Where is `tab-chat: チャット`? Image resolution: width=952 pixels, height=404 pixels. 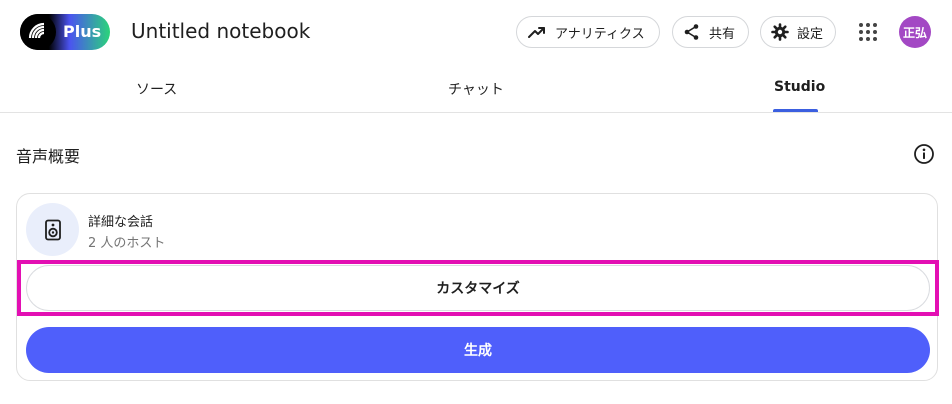 tab-chat: チャット is located at coordinates (476, 89).